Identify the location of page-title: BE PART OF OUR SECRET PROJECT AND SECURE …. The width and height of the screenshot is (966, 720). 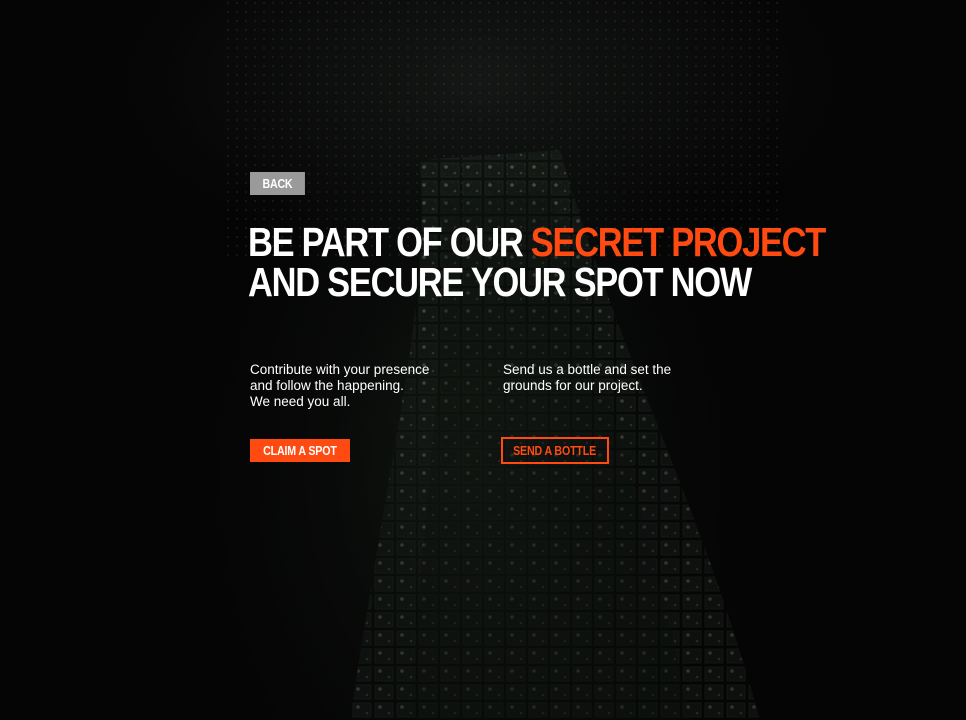
(537, 263).